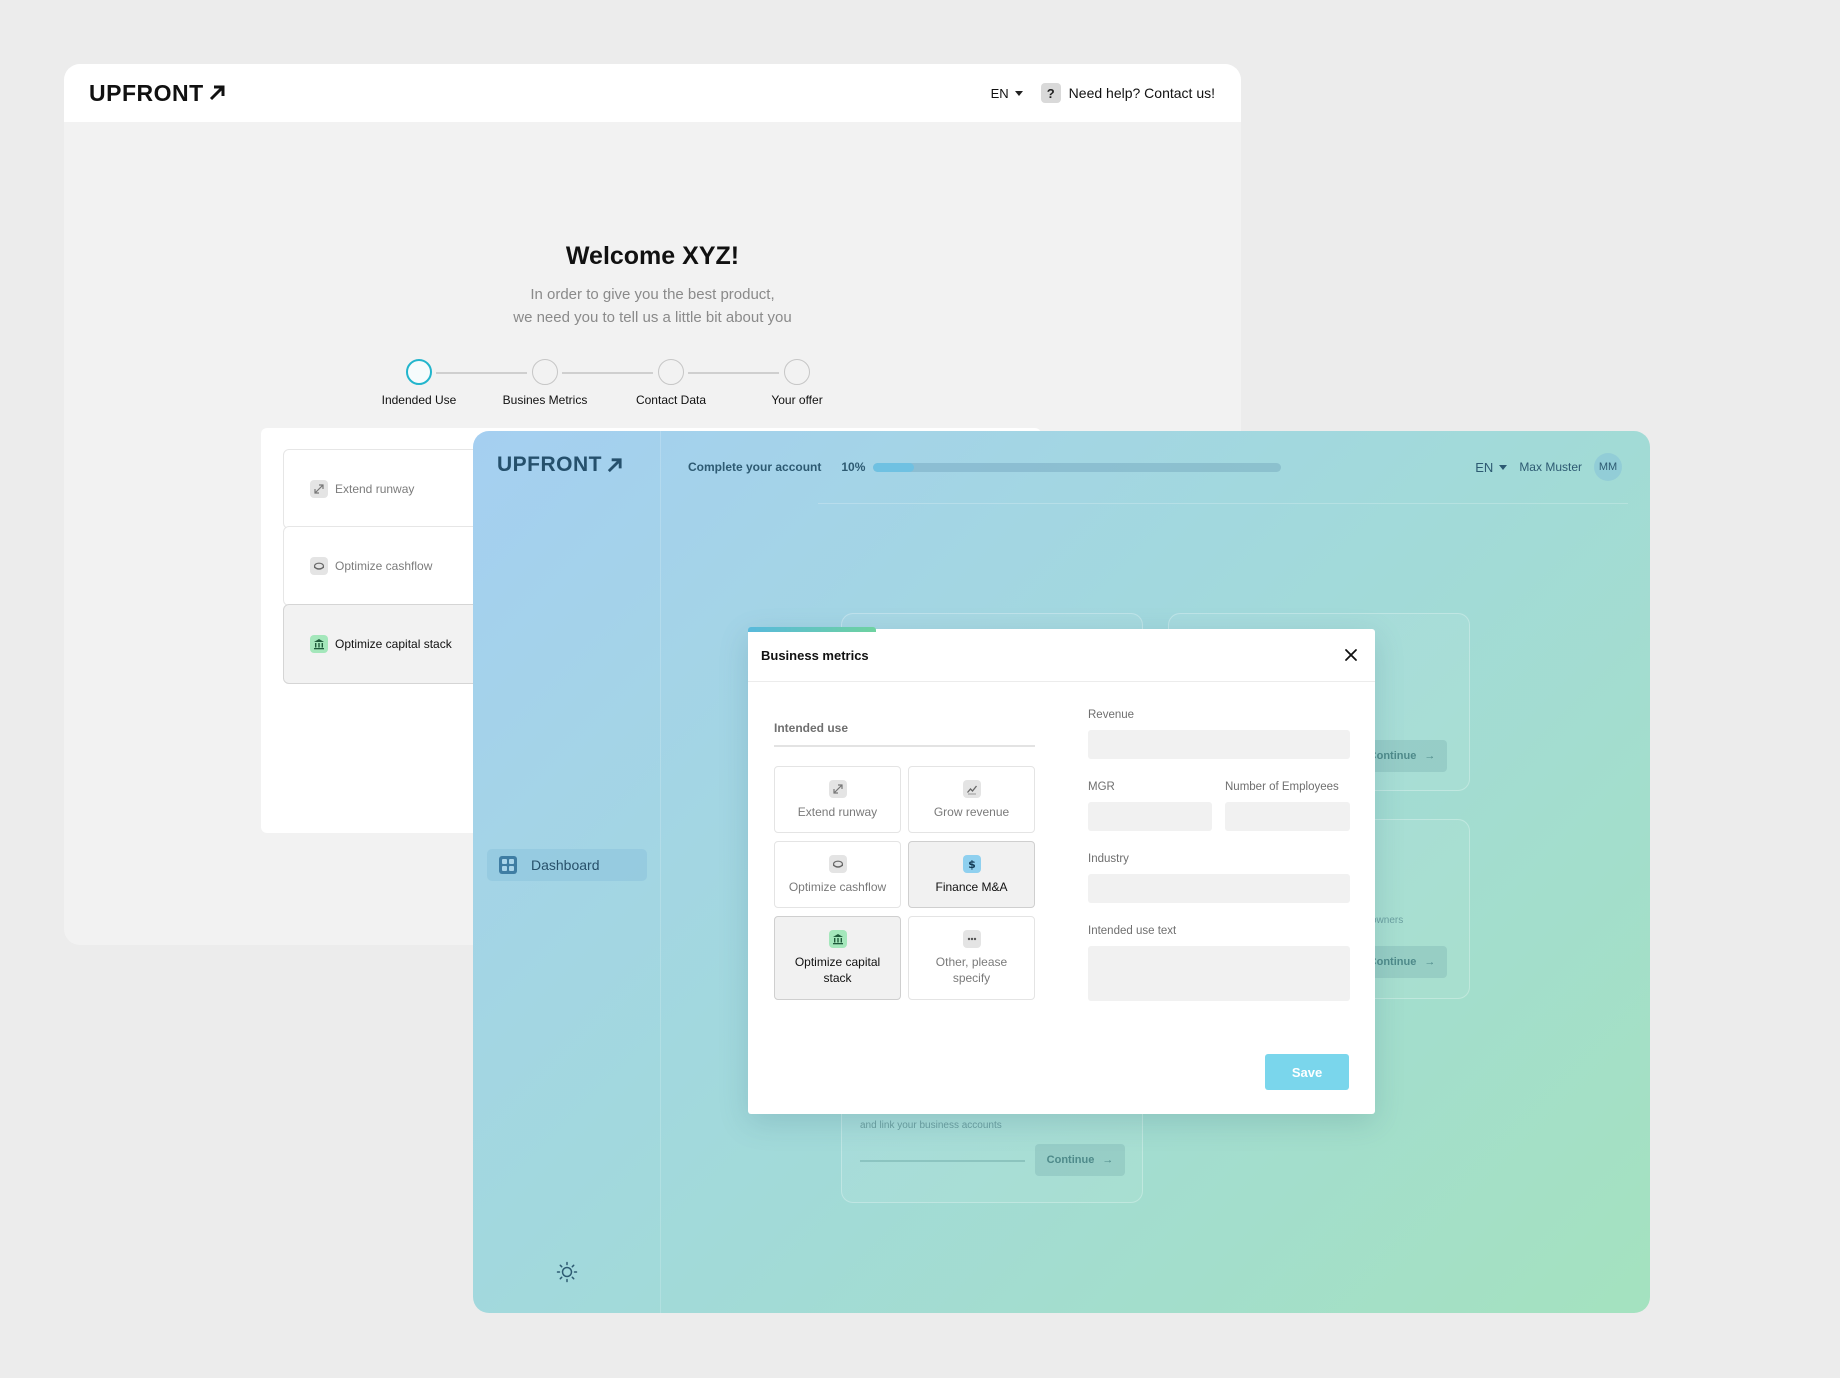 Image resolution: width=1840 pixels, height=1378 pixels. Describe the element at coordinates (1141, 93) in the screenshot. I see `help-text: Need help? Contact us!` at that location.